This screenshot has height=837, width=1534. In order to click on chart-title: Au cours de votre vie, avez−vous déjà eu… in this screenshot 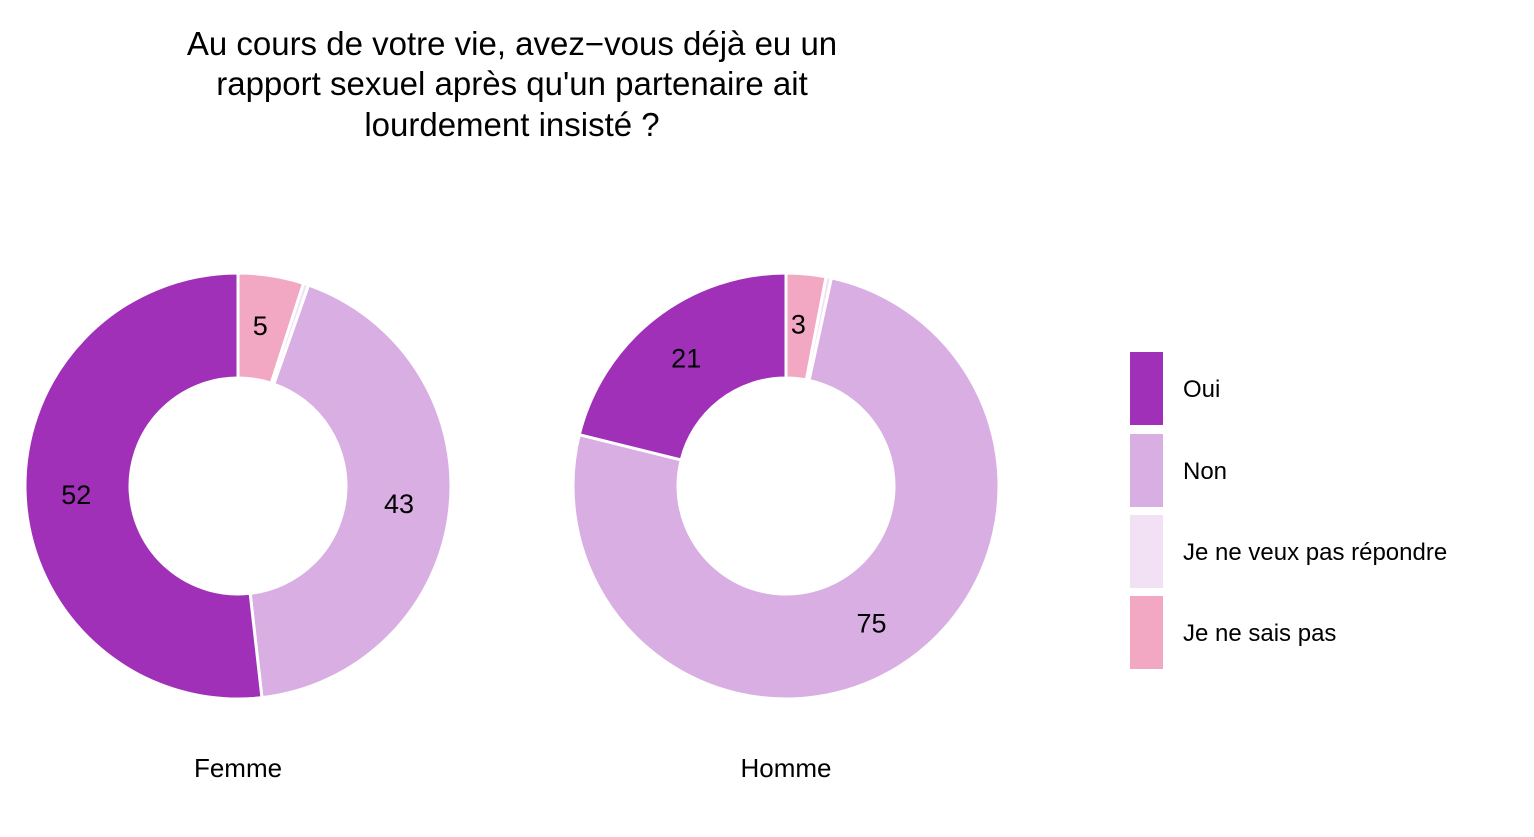, I will do `click(512, 84)`.